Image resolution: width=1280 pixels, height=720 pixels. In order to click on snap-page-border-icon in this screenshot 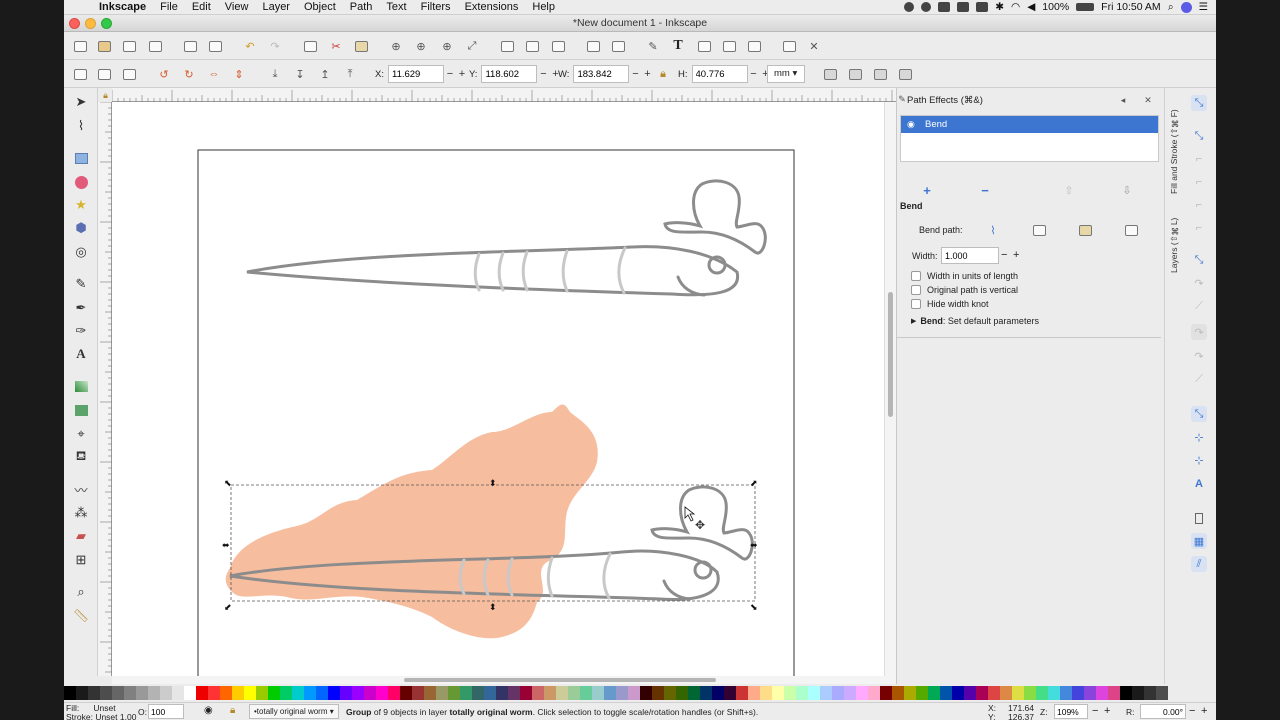, I will do `click(1199, 518)`.